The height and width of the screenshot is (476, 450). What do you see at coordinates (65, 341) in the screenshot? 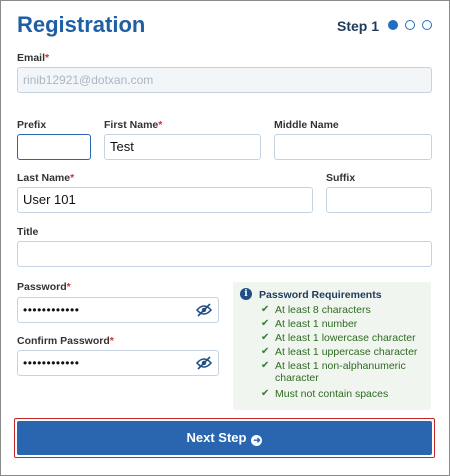
I see `confirm-password-label: Confirm Password*` at bounding box center [65, 341].